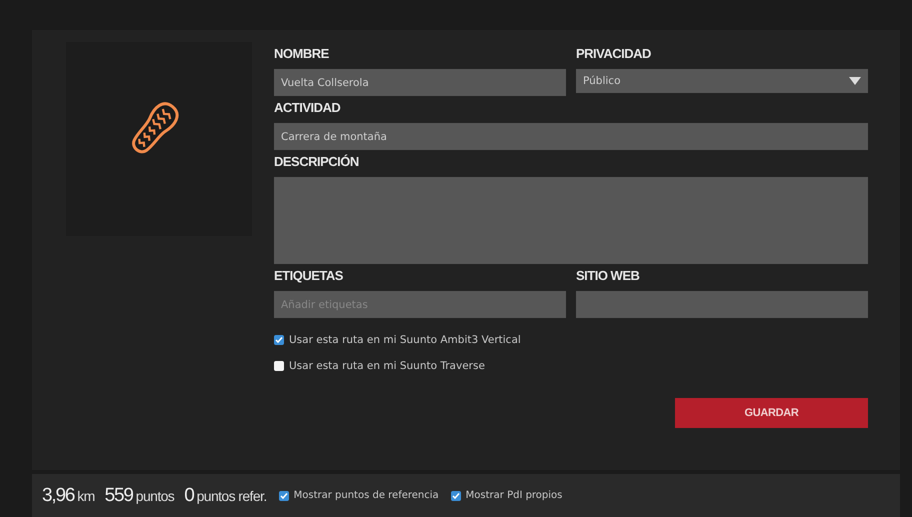 The height and width of the screenshot is (517, 912). Describe the element at coordinates (514, 495) in the screenshot. I see `checkbox-label: Mostrar PdI propios` at that location.